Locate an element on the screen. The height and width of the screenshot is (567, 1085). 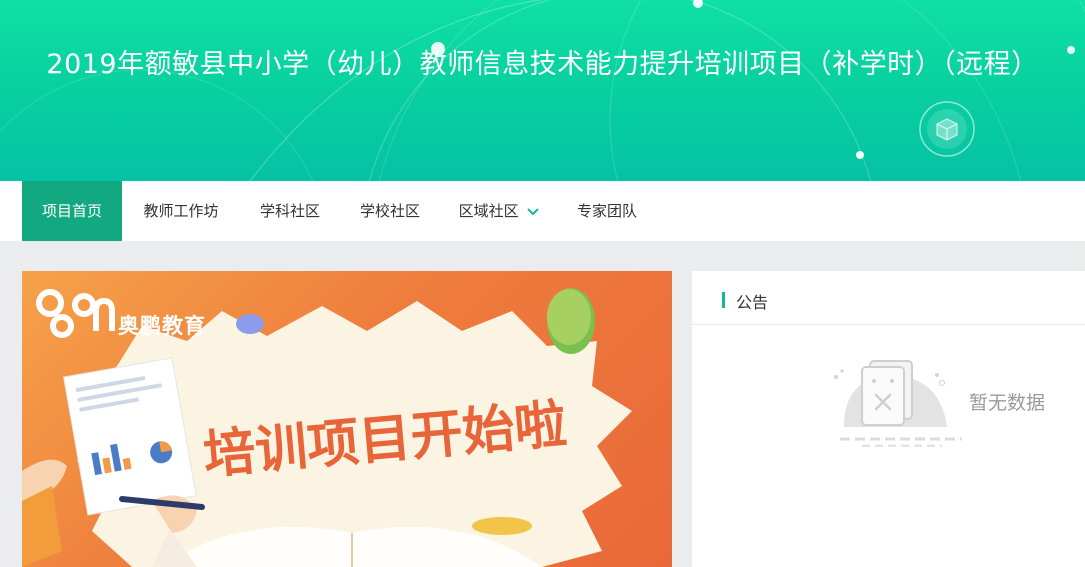
notice-title: 公告 is located at coordinates (752, 302).